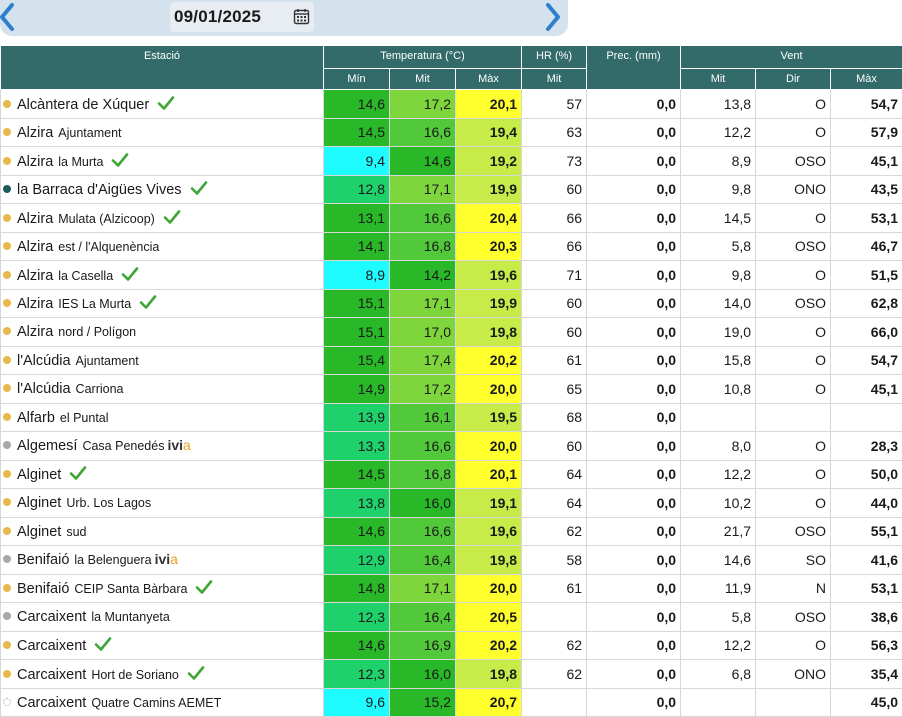 The height and width of the screenshot is (717, 902). I want to click on table-row: Alzirala Murta9,414,619,2730,08,9OSO45,1, so click(451, 161).